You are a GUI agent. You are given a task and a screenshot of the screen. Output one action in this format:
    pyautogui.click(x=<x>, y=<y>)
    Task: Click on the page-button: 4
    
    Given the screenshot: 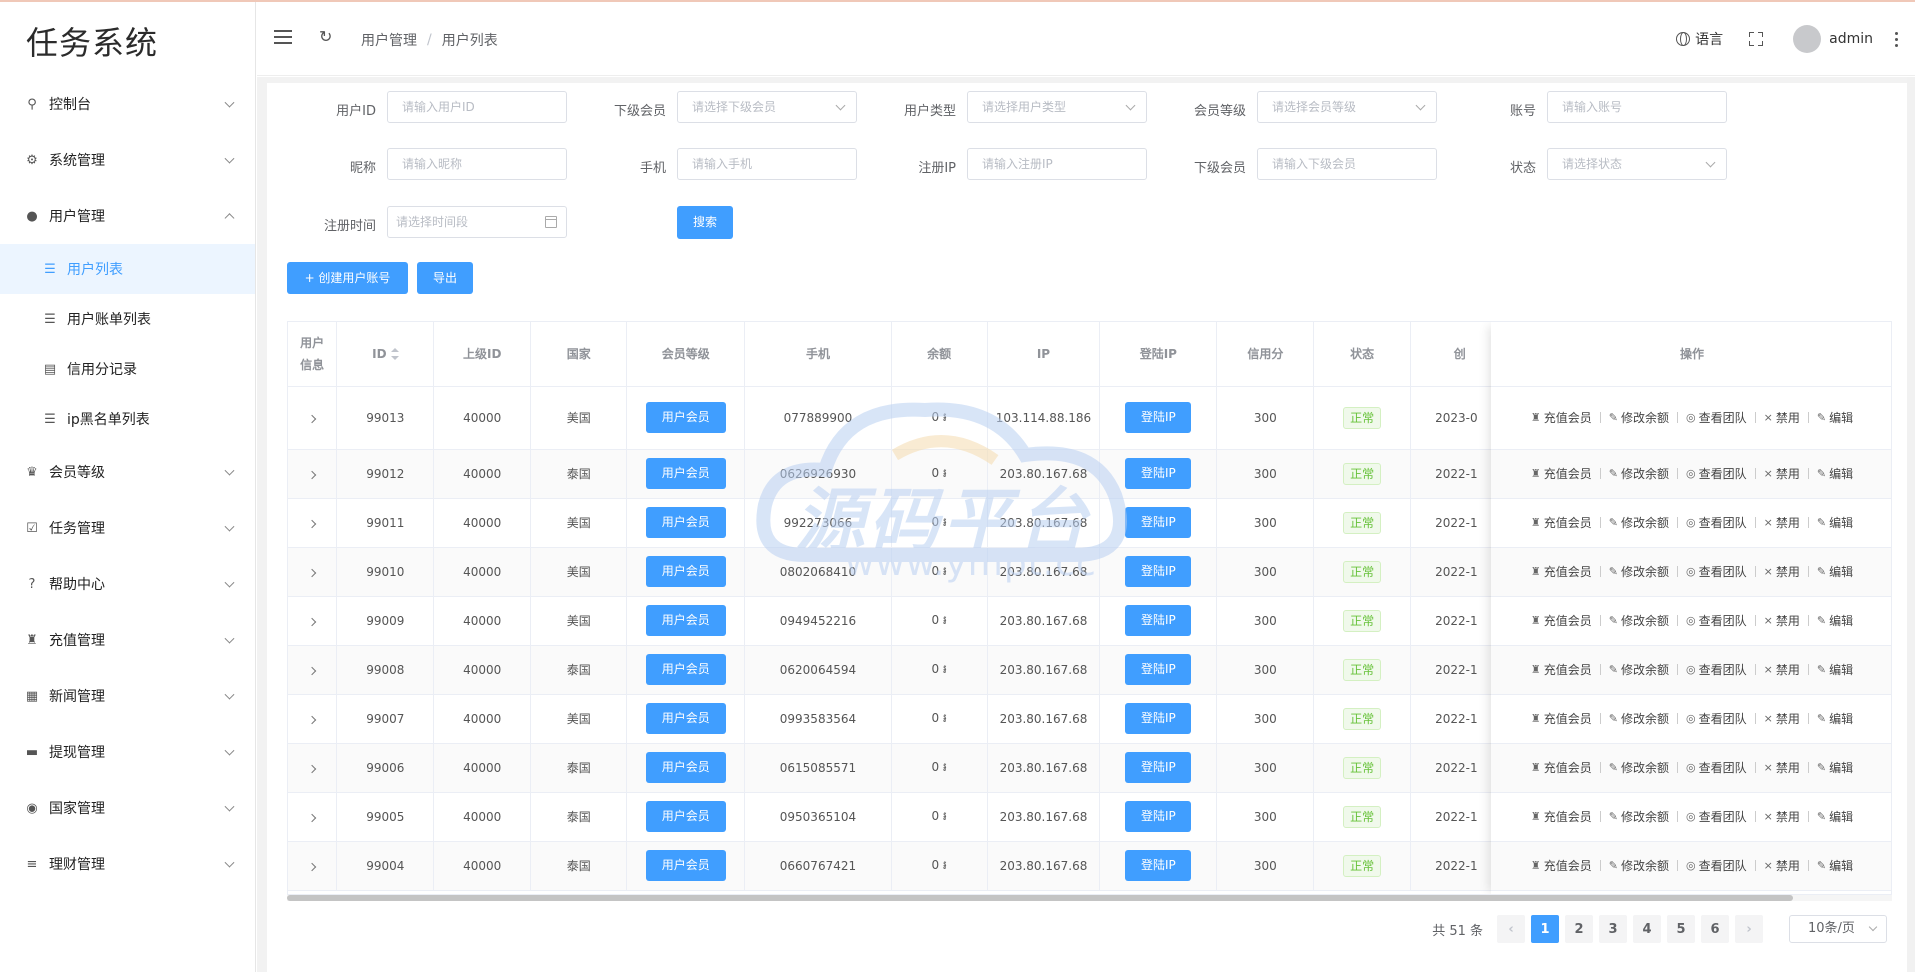 What is the action you would take?
    pyautogui.click(x=1647, y=929)
    